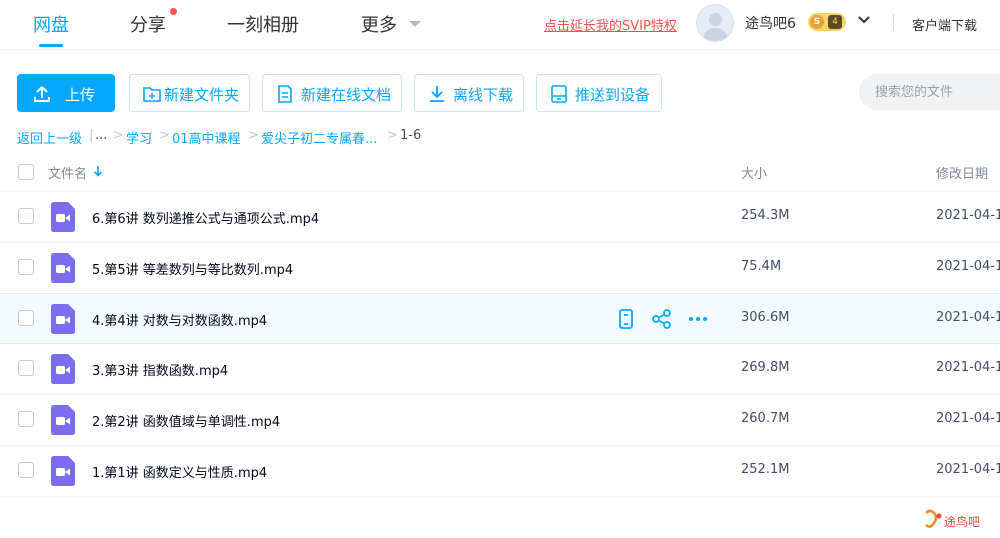  Describe the element at coordinates (500, 217) in the screenshot. I see `table-row: 6.第6讲 数列递推公式与通项公式.mp4 254.3M 2021-04-19` at that location.